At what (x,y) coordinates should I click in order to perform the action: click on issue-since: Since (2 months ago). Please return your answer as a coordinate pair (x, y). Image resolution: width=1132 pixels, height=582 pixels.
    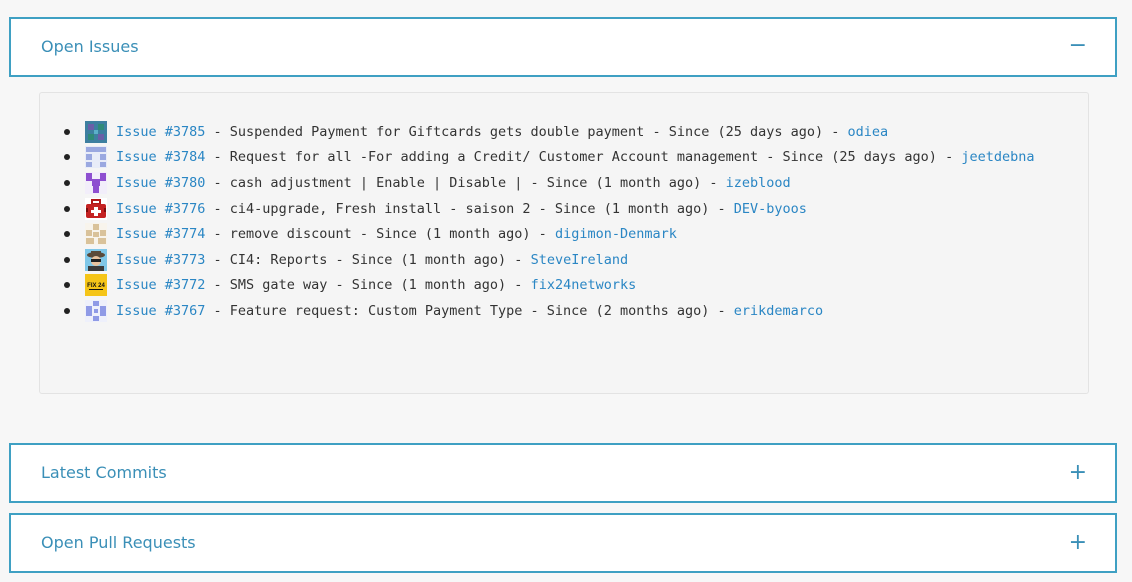
    Looking at the image, I should click on (628, 310).